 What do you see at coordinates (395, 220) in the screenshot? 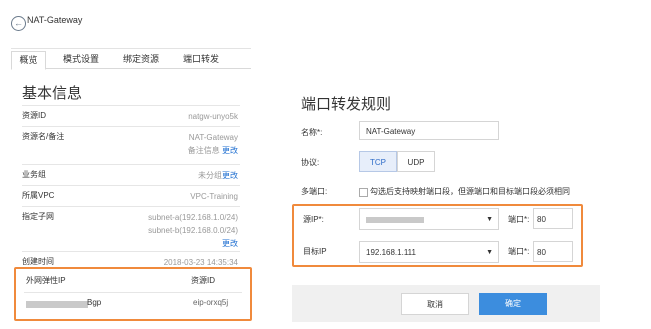
I see `redacted-source-ip` at bounding box center [395, 220].